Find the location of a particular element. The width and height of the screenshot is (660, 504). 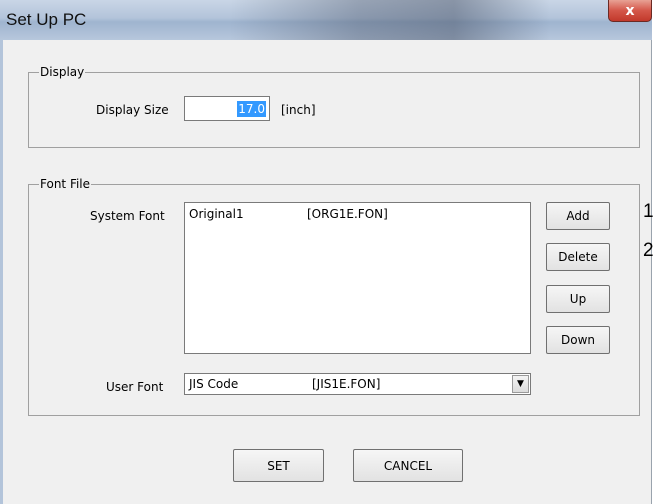

up-button: Up is located at coordinates (578, 299).